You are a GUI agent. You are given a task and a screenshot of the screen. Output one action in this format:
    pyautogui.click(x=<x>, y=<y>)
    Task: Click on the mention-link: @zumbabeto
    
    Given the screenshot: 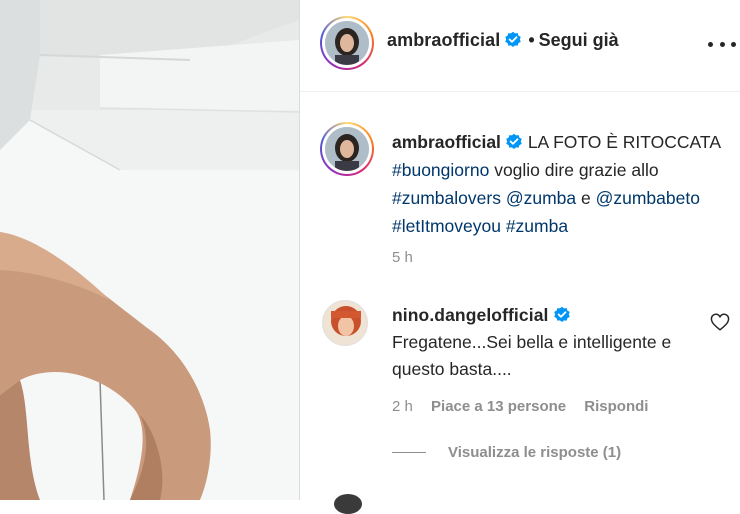 What is the action you would take?
    pyautogui.click(x=648, y=198)
    